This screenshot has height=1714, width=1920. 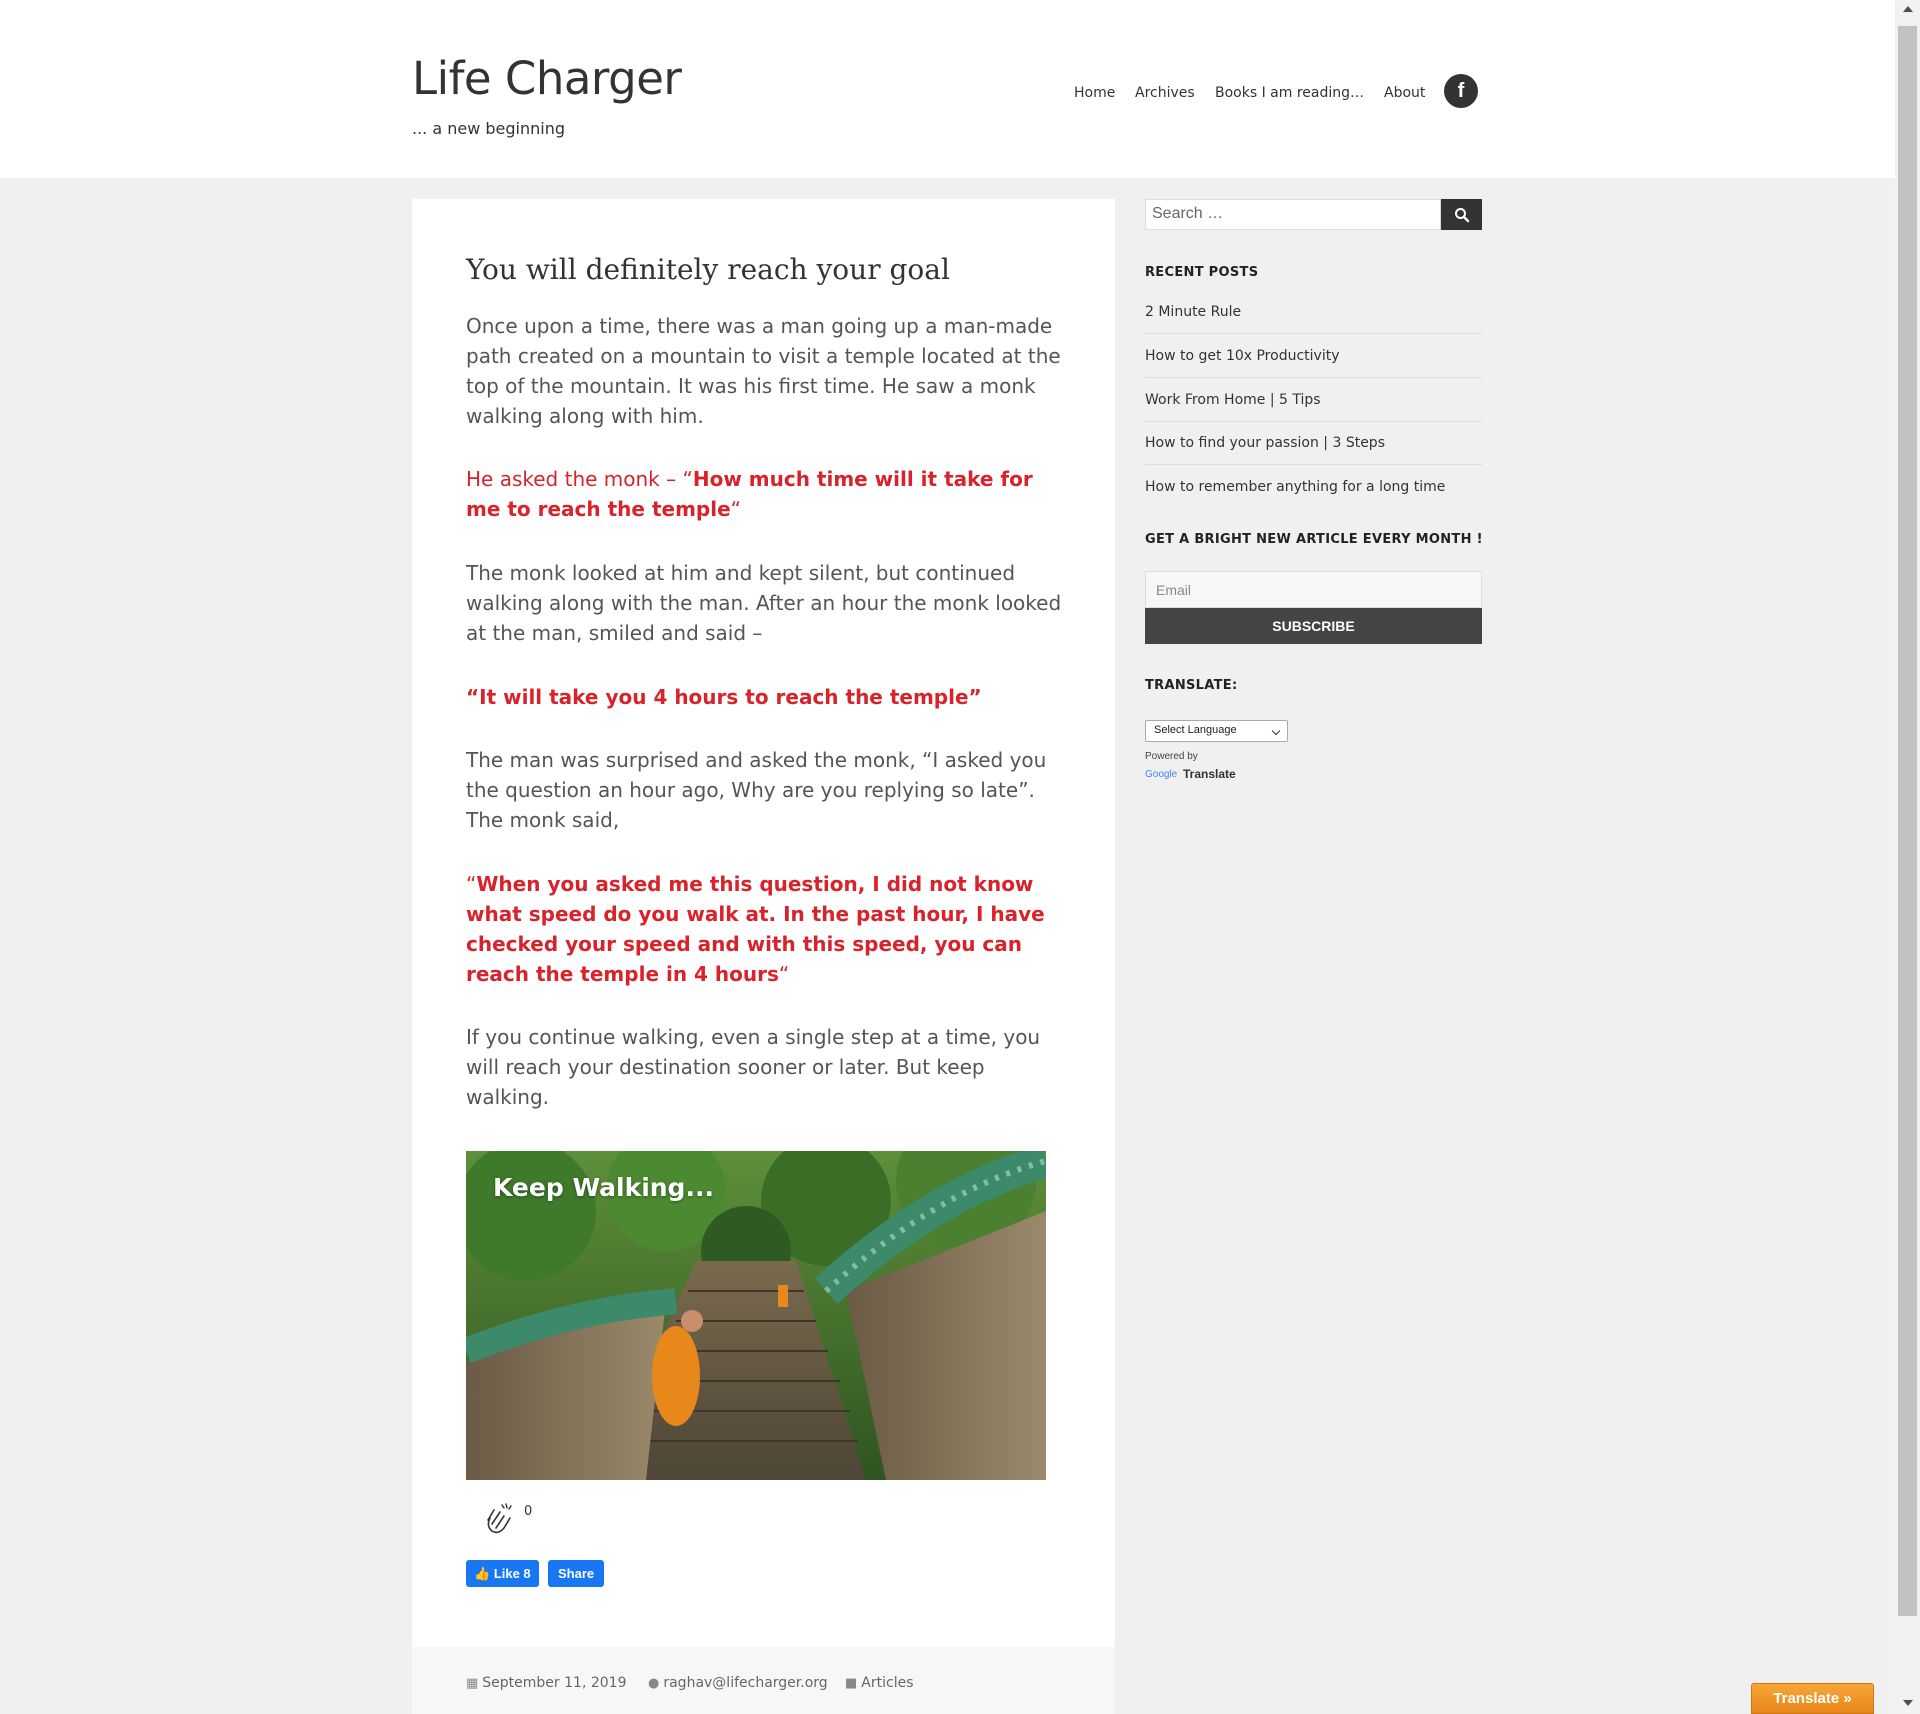 What do you see at coordinates (1191, 685) in the screenshot?
I see `translate-title: TRANSLATE:` at bounding box center [1191, 685].